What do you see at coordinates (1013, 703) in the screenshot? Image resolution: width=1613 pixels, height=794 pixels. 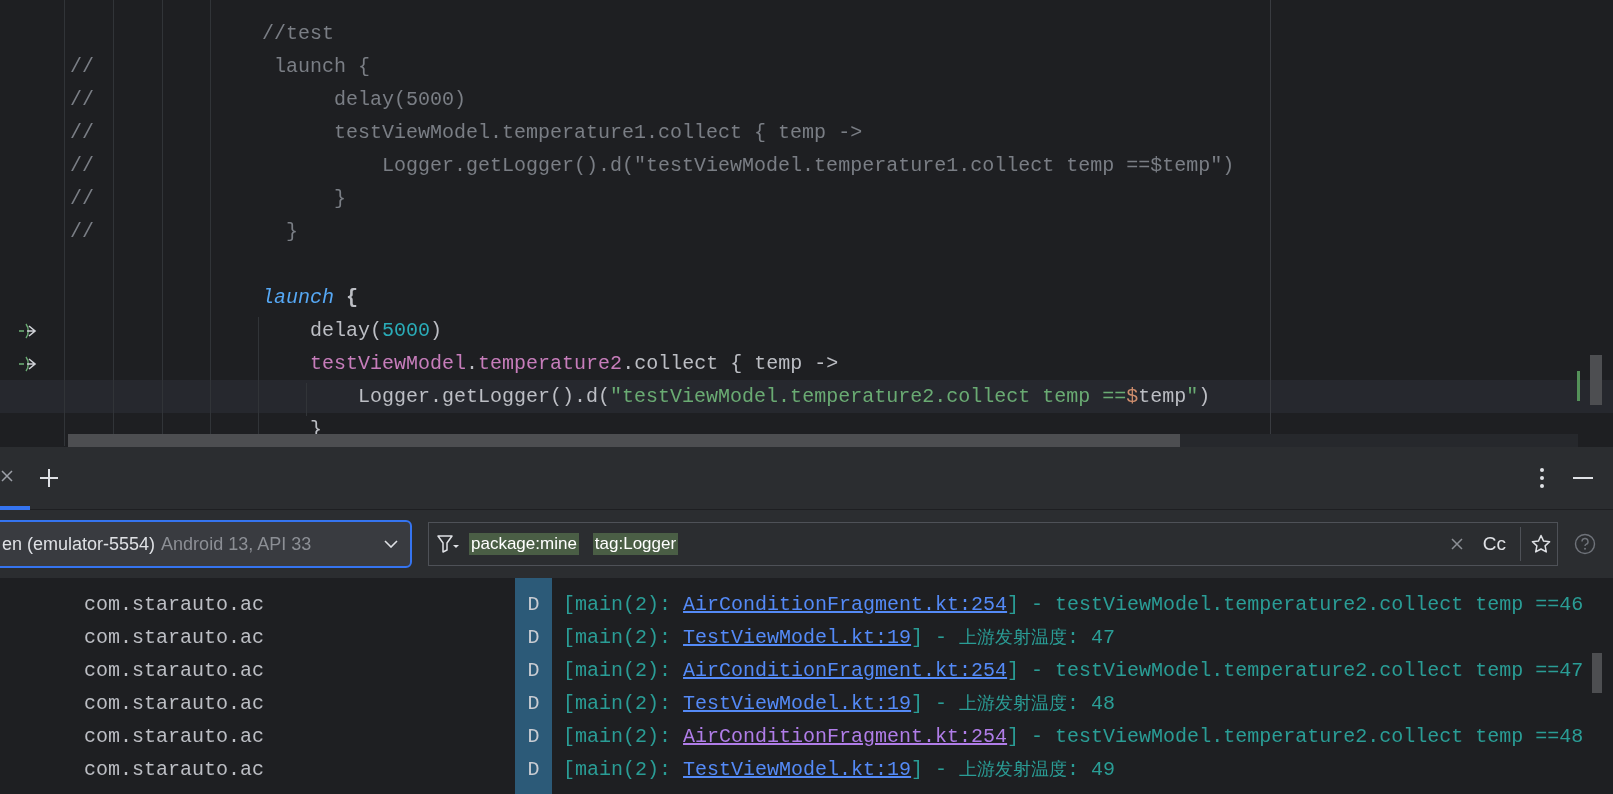 I see `log-message: ] - 上游发射温度: 48` at bounding box center [1013, 703].